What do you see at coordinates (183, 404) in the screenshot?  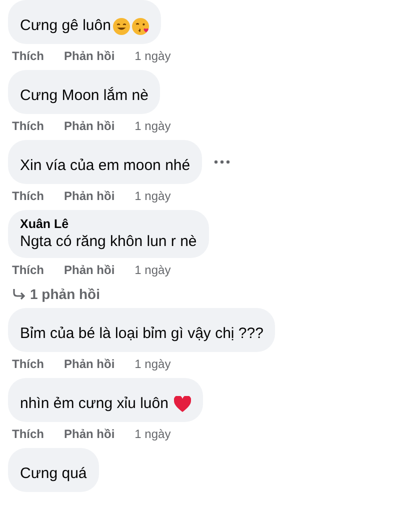 I see `heart-icon` at bounding box center [183, 404].